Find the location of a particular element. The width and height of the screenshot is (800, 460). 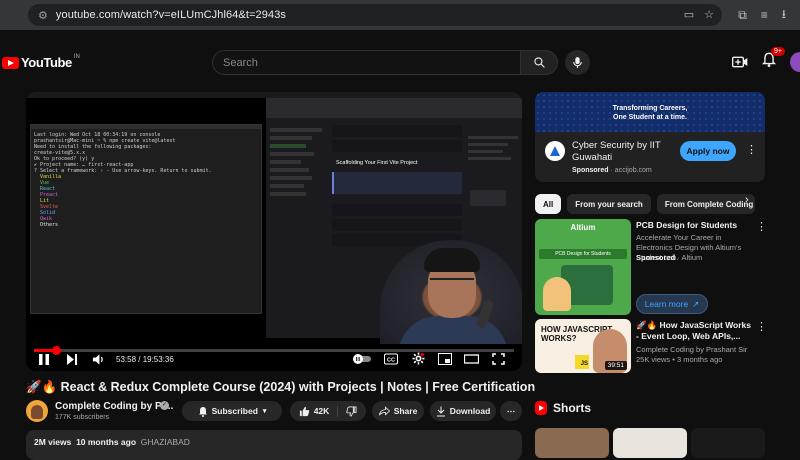

js-badge: JS is located at coordinates (582, 362).